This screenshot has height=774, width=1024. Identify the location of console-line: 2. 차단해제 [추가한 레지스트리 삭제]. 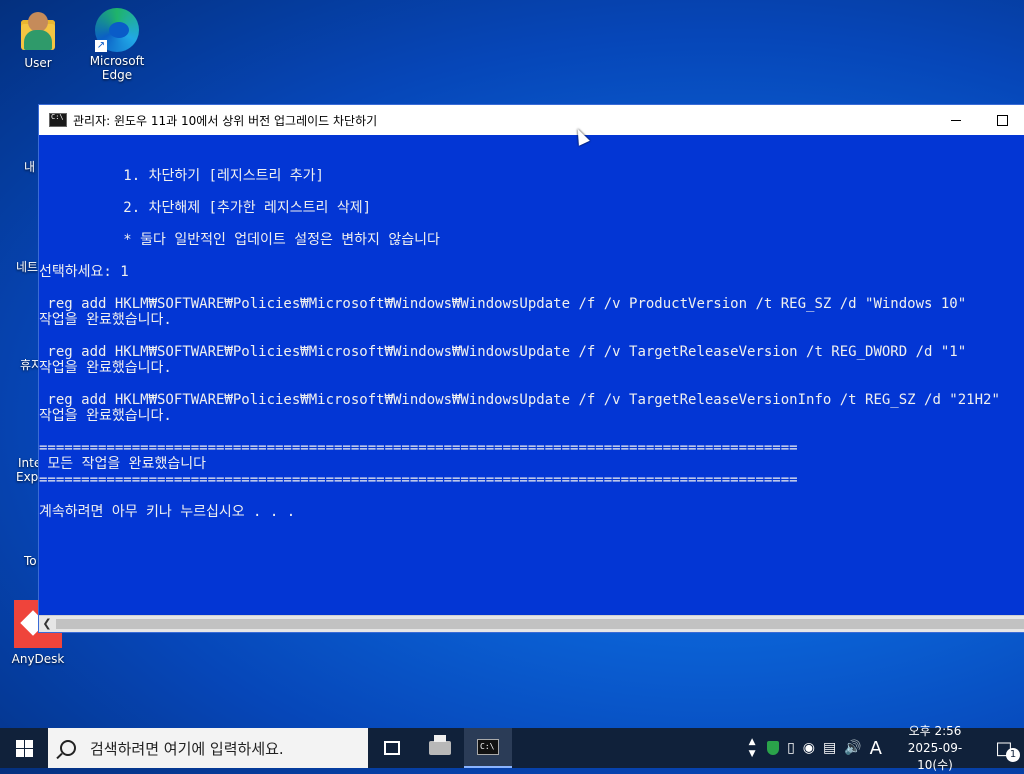
(205, 208).